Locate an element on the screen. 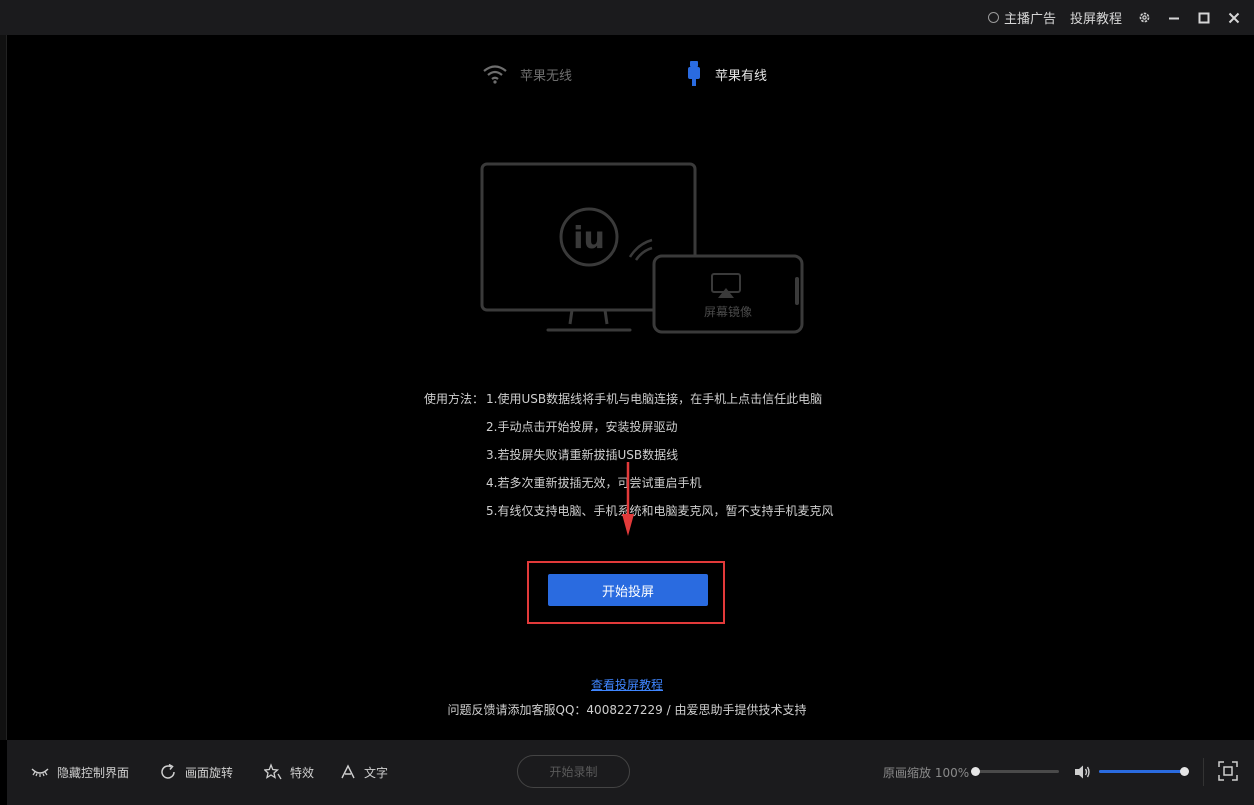 The image size is (1254, 805). red-arrow-annotation is located at coordinates (628, 499).